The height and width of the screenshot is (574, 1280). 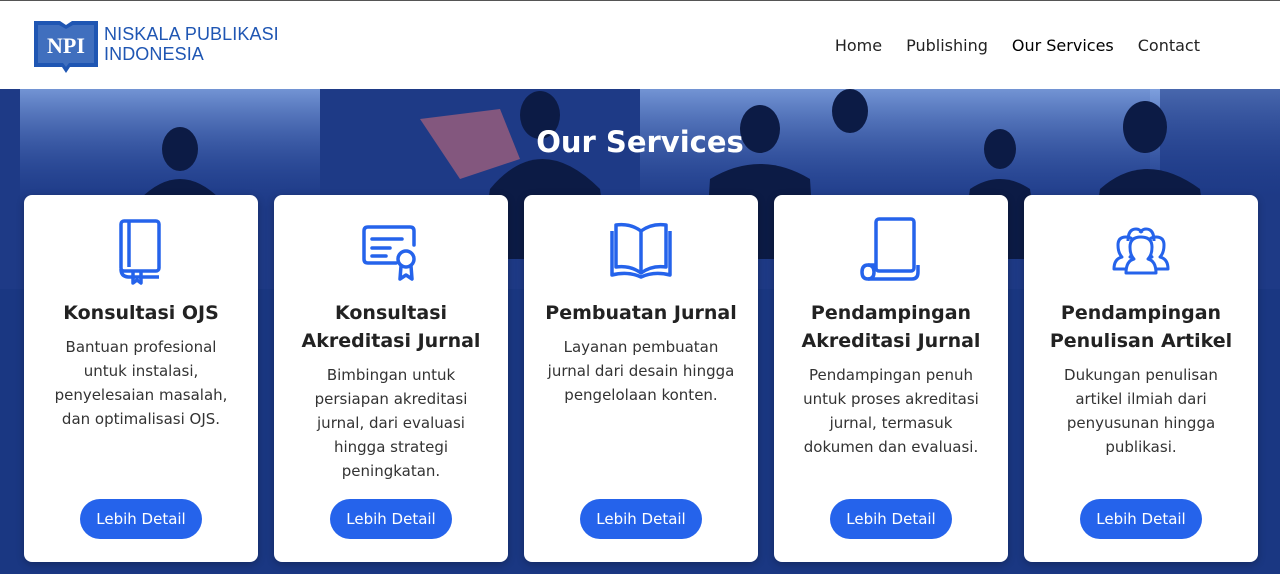 What do you see at coordinates (947, 45) in the screenshot?
I see `nav-publishing: Publishing` at bounding box center [947, 45].